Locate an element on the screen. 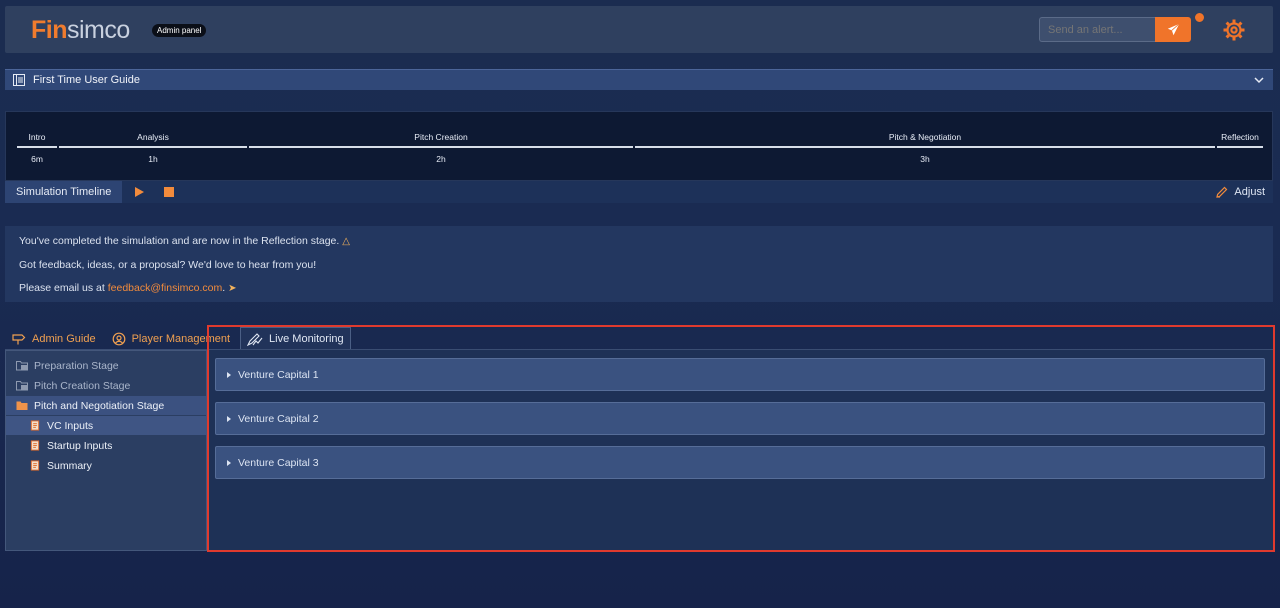 This screenshot has width=1280, height=608. timeline-stage: Analysis 1h is located at coordinates (153, 147).